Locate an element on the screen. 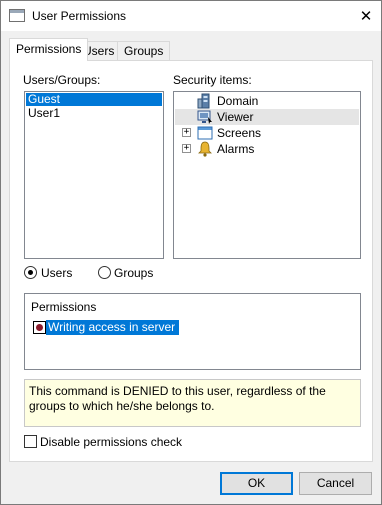 The image size is (382, 505). tree-item-label: Viewer is located at coordinates (235, 117).